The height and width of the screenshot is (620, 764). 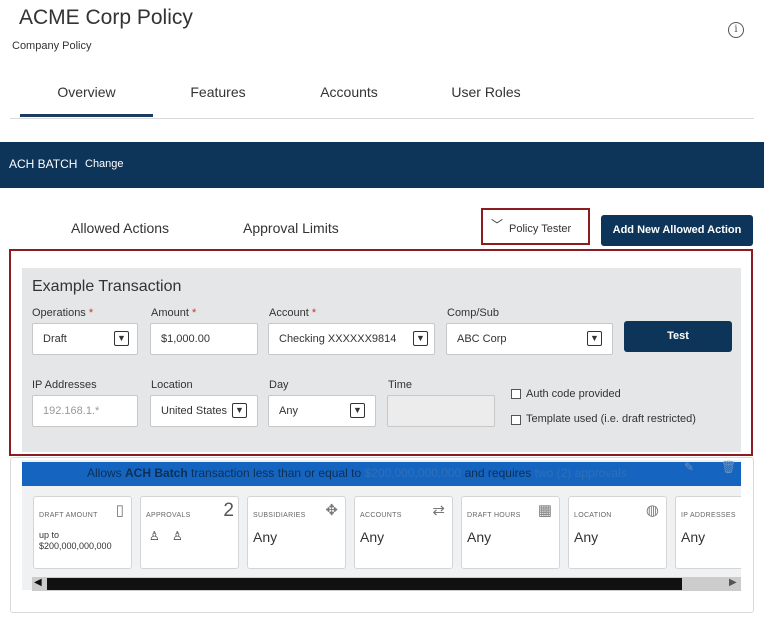 I want to click on tab-overview: Overview, so click(x=86, y=92).